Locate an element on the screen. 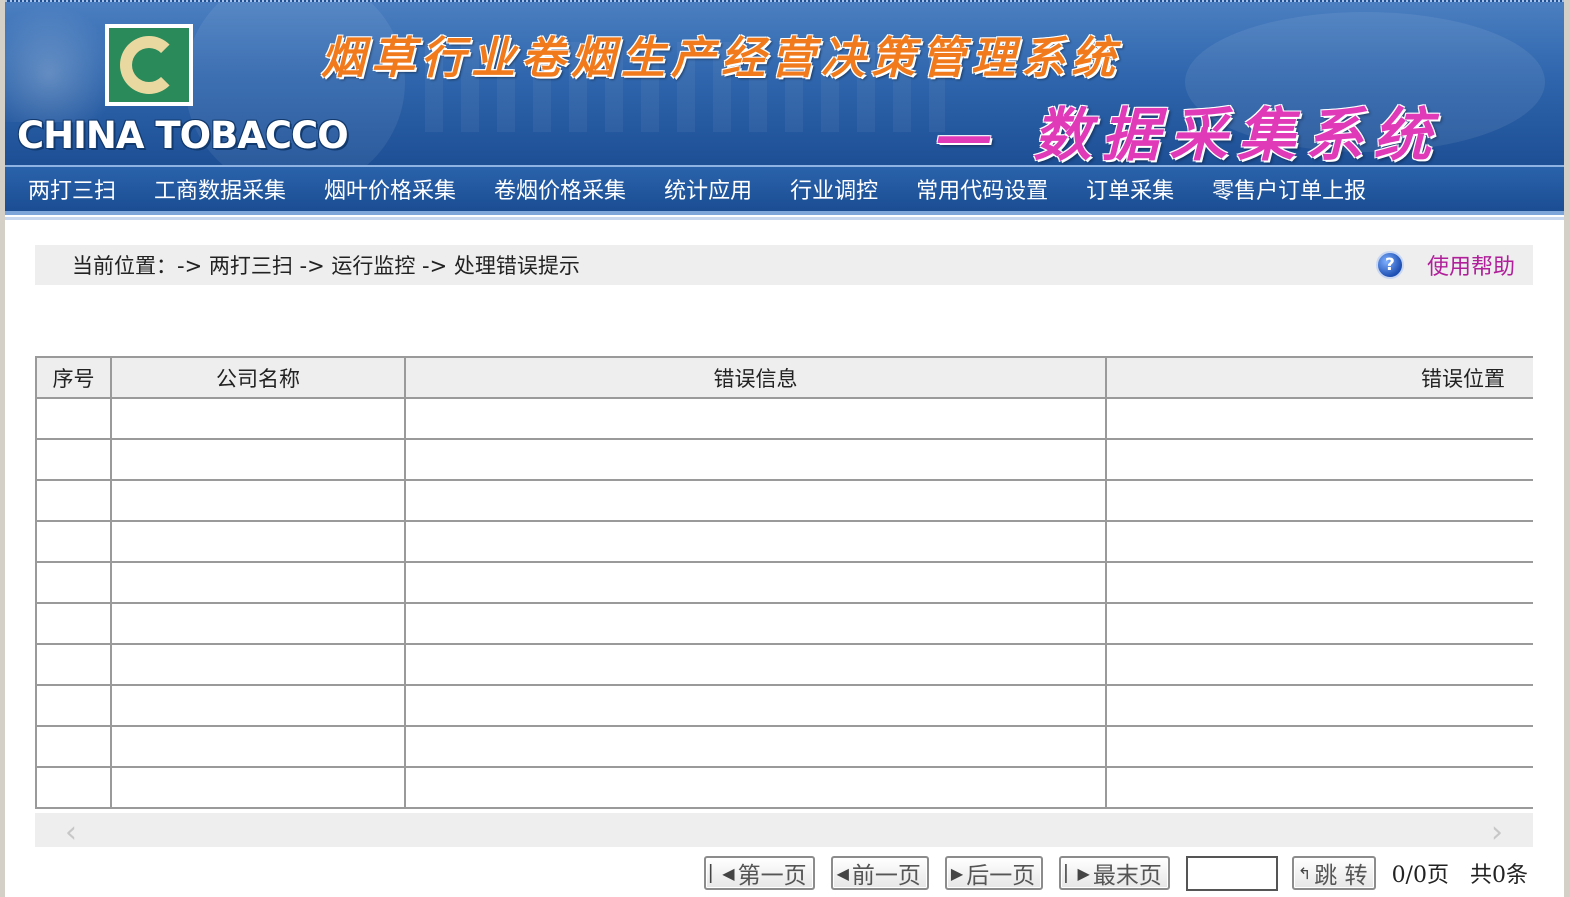  next-page-button: ▶ 后一页 is located at coordinates (994, 873).